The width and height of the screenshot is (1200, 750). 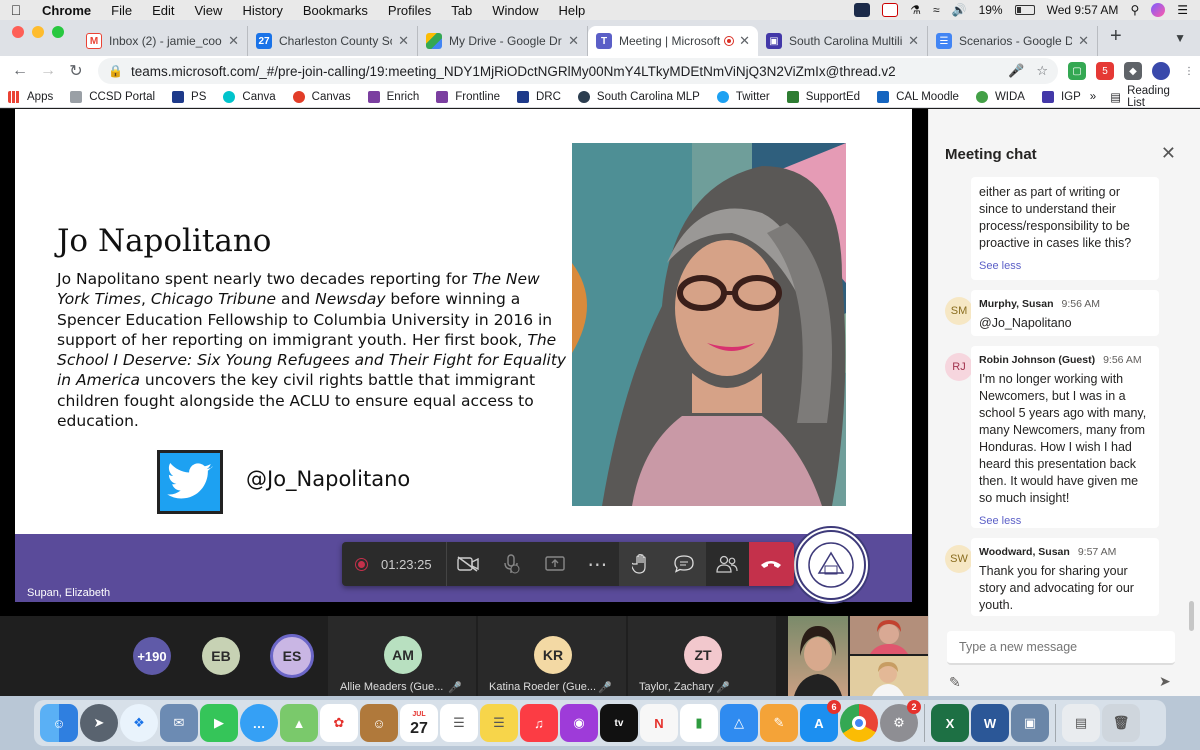 What do you see at coordinates (1065, 521) in the screenshot?
I see `see-less-link: See less` at bounding box center [1065, 521].